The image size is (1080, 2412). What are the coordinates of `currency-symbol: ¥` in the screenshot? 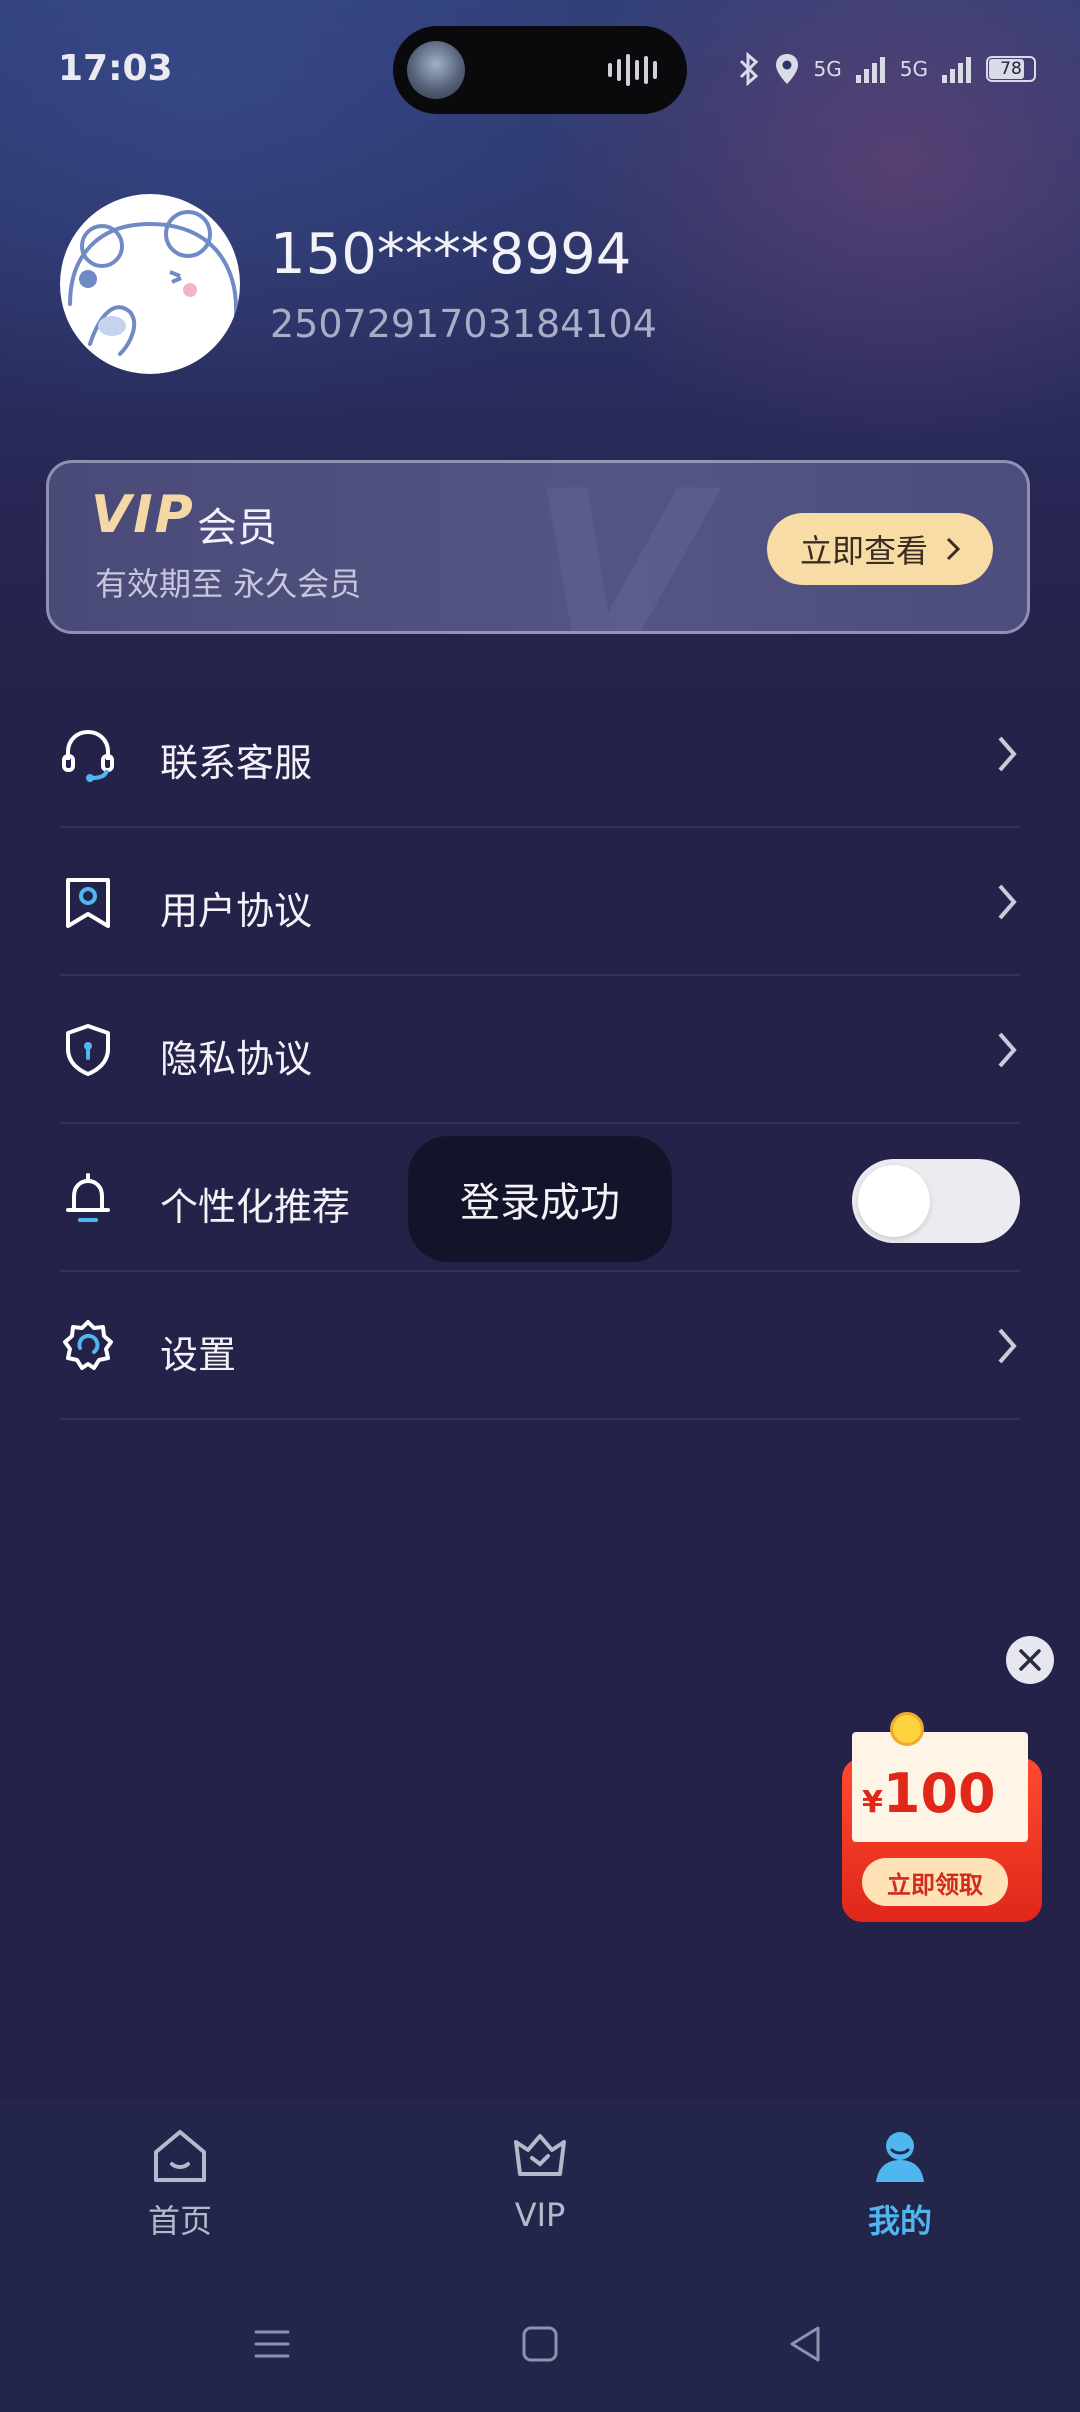 It's located at (872, 1802).